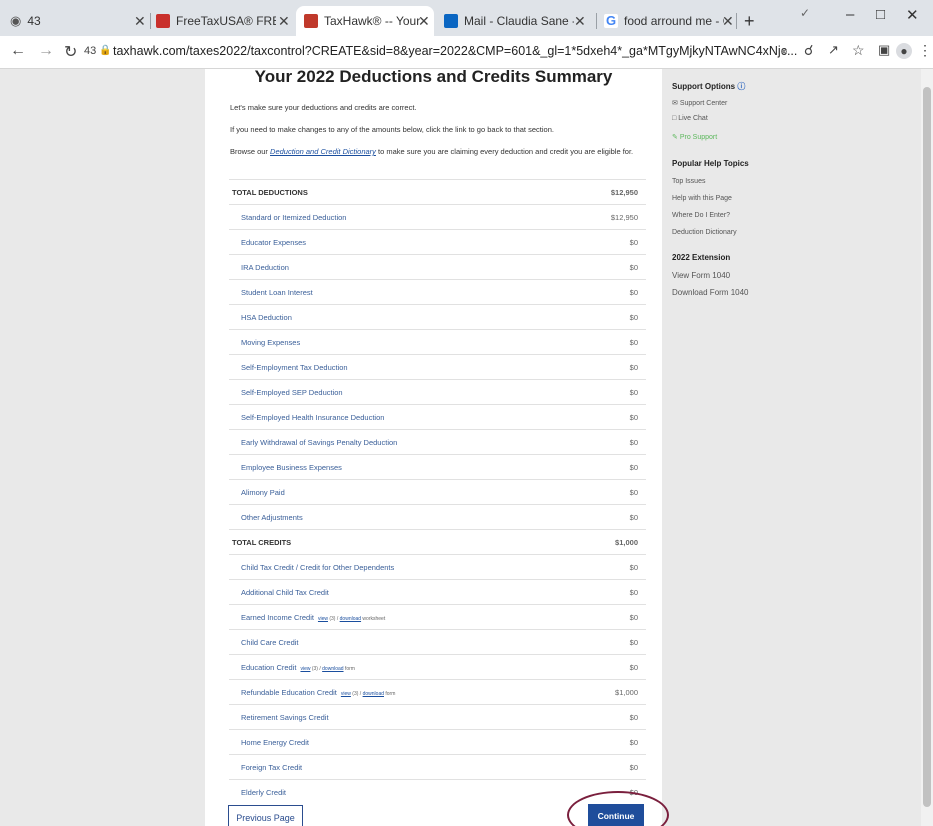 Image resolution: width=933 pixels, height=826 pixels. What do you see at coordinates (257, 792) in the screenshot?
I see `row-label: Elderly Credit` at bounding box center [257, 792].